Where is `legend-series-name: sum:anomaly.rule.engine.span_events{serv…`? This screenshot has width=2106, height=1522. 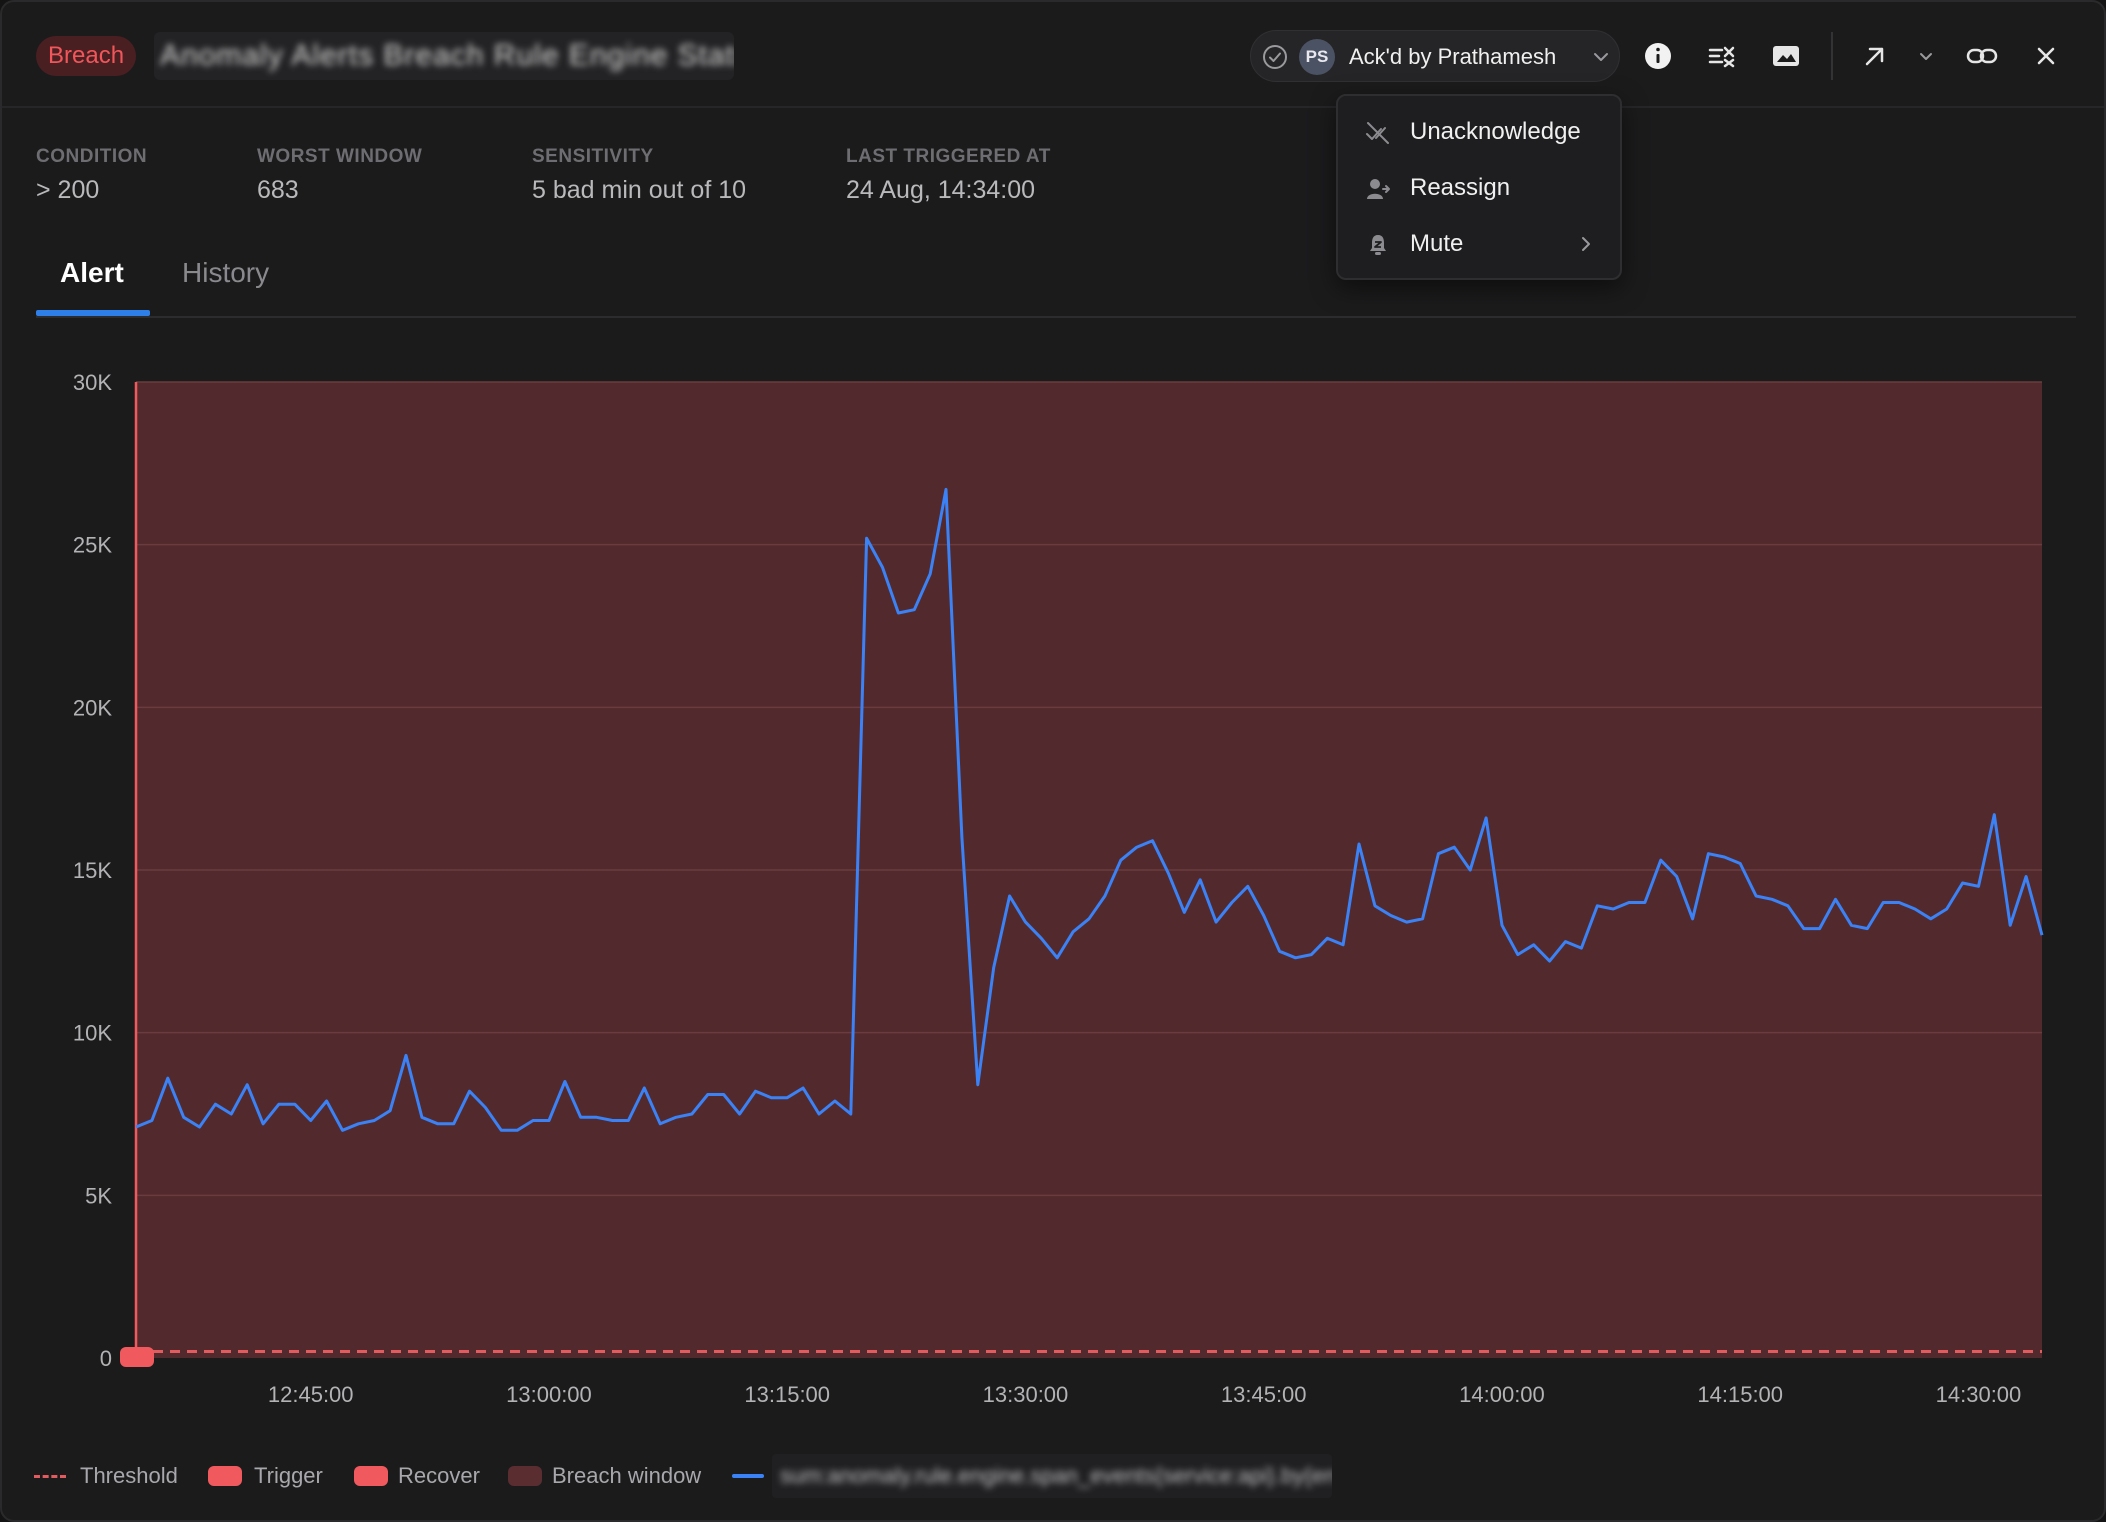 legend-series-name: sum:anomaly.rule.engine.span_events{serv… is located at coordinates (1052, 1476).